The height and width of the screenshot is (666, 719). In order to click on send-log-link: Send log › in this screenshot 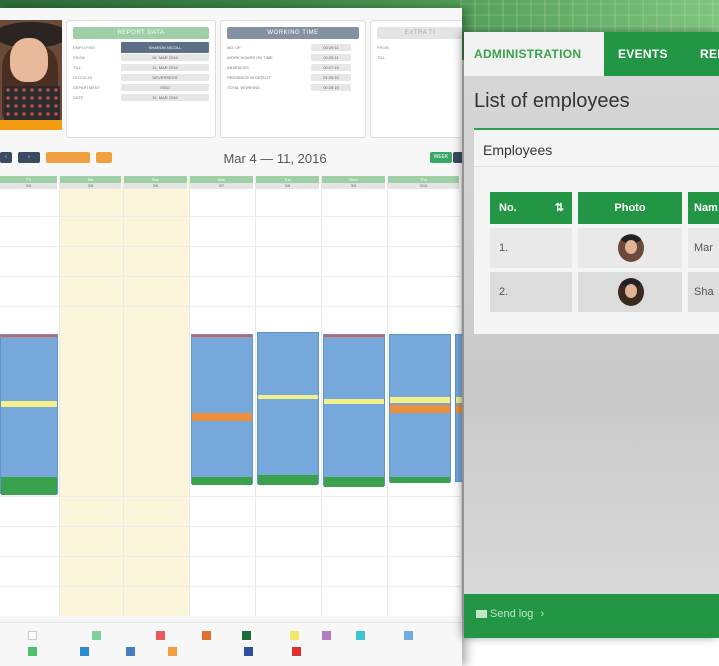, I will do `click(510, 614)`.